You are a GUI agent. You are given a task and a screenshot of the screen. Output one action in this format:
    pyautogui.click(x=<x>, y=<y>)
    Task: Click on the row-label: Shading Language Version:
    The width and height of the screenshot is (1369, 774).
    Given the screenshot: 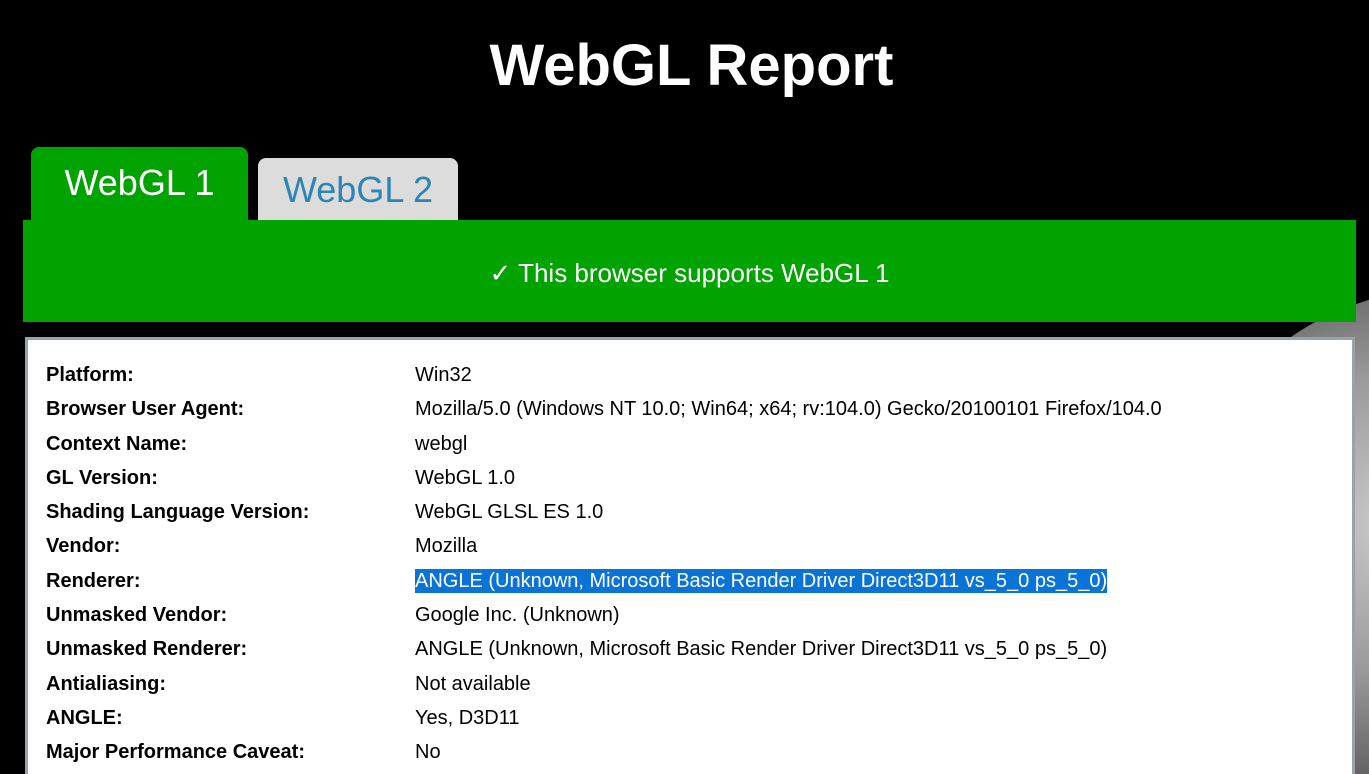 What is the action you would take?
    pyautogui.click(x=178, y=512)
    